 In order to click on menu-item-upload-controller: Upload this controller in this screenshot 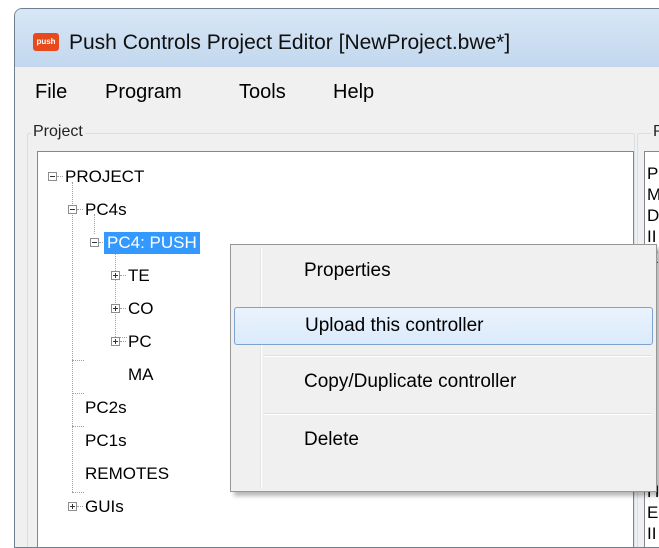, I will do `click(443, 326)`.